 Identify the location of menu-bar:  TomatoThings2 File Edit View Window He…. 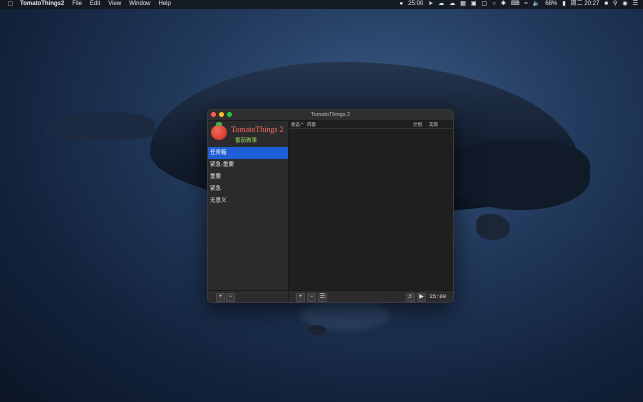
(321, 4).